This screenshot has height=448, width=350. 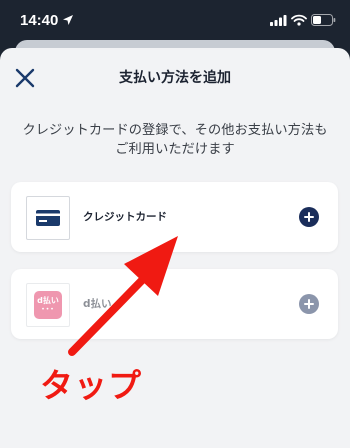 I want to click on tap-label: タップ, so click(x=91, y=385).